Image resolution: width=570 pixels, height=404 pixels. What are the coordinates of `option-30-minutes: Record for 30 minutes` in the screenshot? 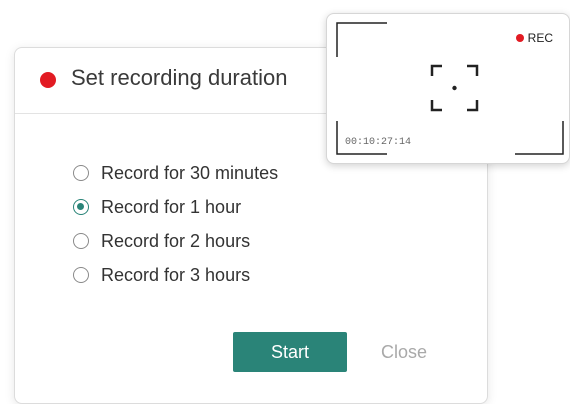 It's located at (175, 173).